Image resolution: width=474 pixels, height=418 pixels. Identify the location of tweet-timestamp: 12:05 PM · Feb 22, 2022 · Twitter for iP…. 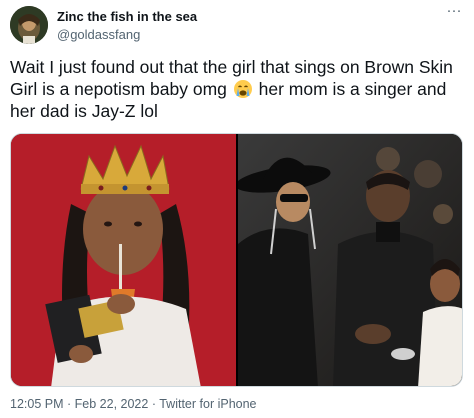
(133, 404).